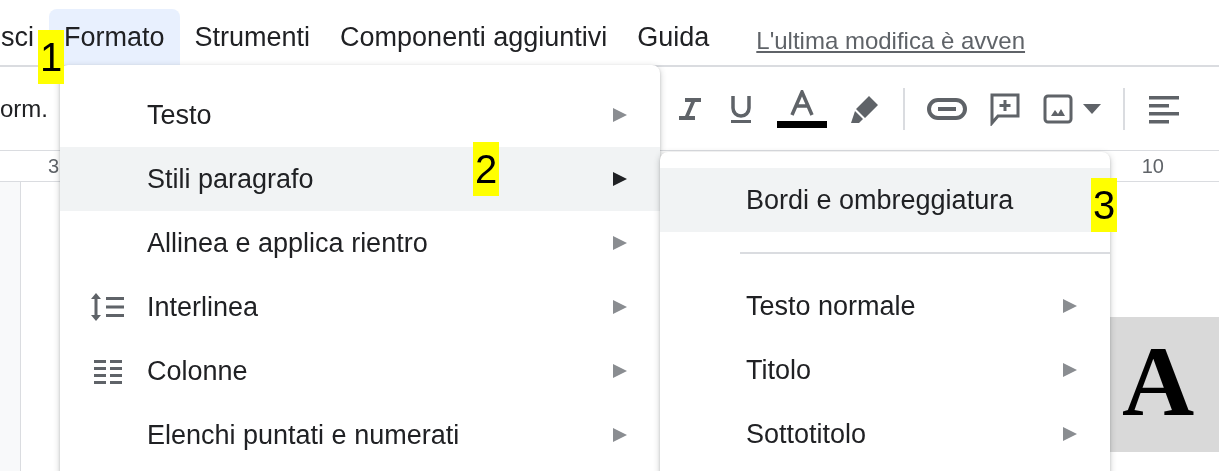  Describe the element at coordinates (360, 307) in the screenshot. I see `menu-item: Interlinea` at that location.